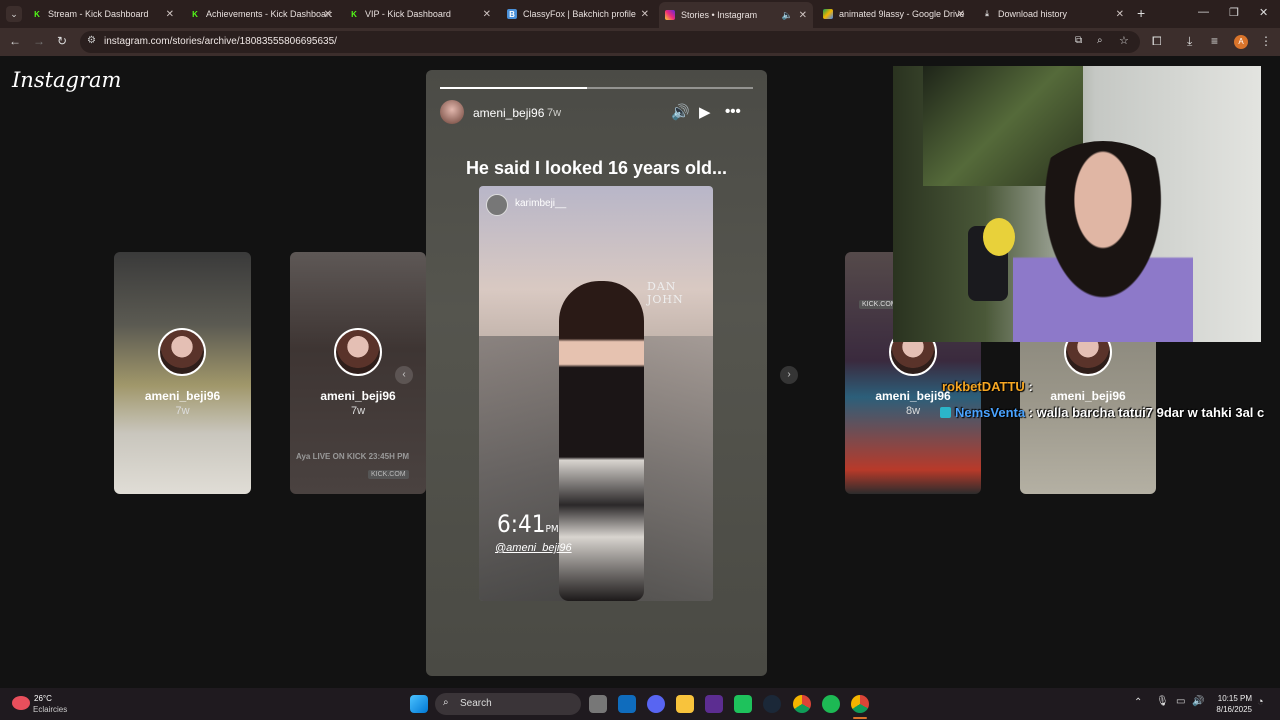  I want to click on webcam-overlay, so click(1077, 204).